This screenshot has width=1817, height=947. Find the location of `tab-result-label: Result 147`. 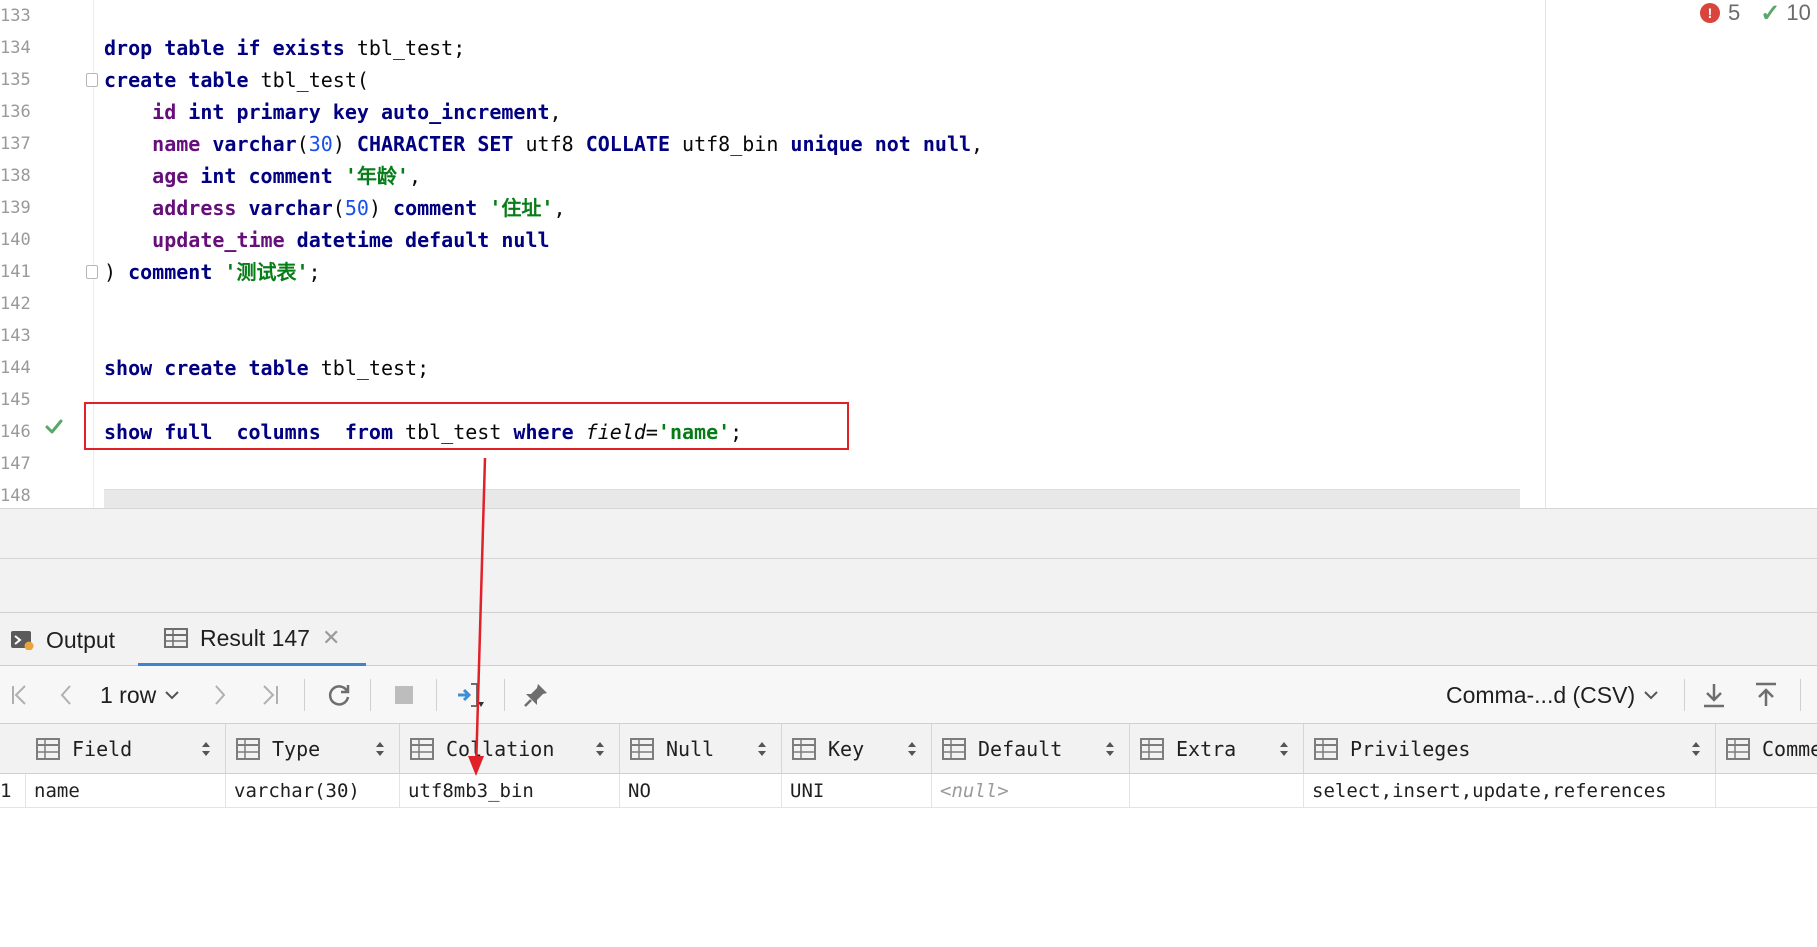

tab-result-label: Result 147 is located at coordinates (255, 637).